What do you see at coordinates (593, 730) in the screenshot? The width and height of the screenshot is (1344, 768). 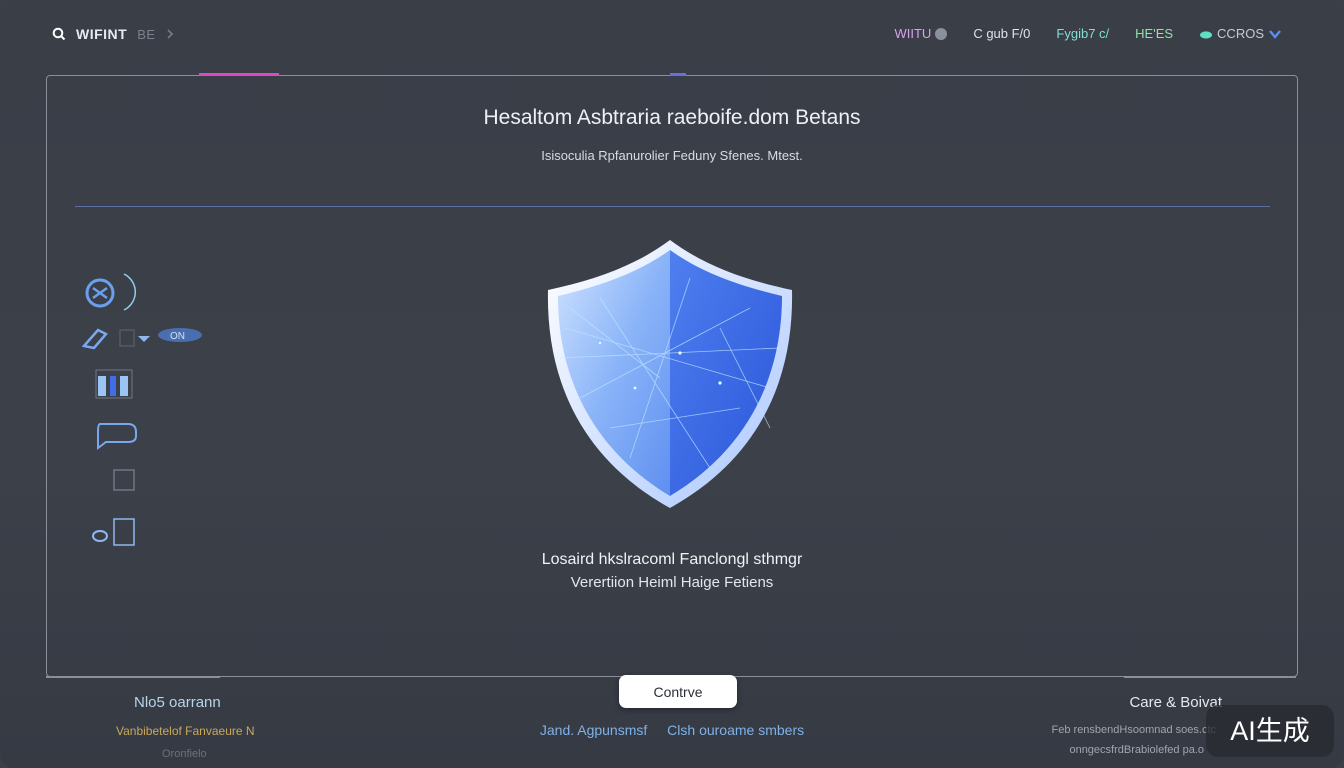 I see `footer-link-1: Jand. Agpunsmsf` at bounding box center [593, 730].